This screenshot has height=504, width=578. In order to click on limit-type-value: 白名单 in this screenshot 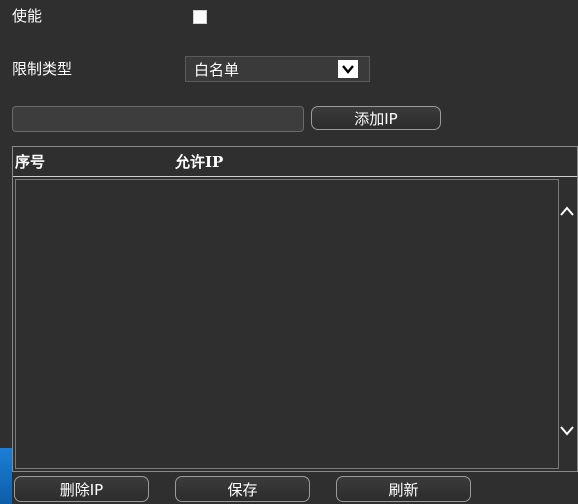, I will do `click(217, 70)`.